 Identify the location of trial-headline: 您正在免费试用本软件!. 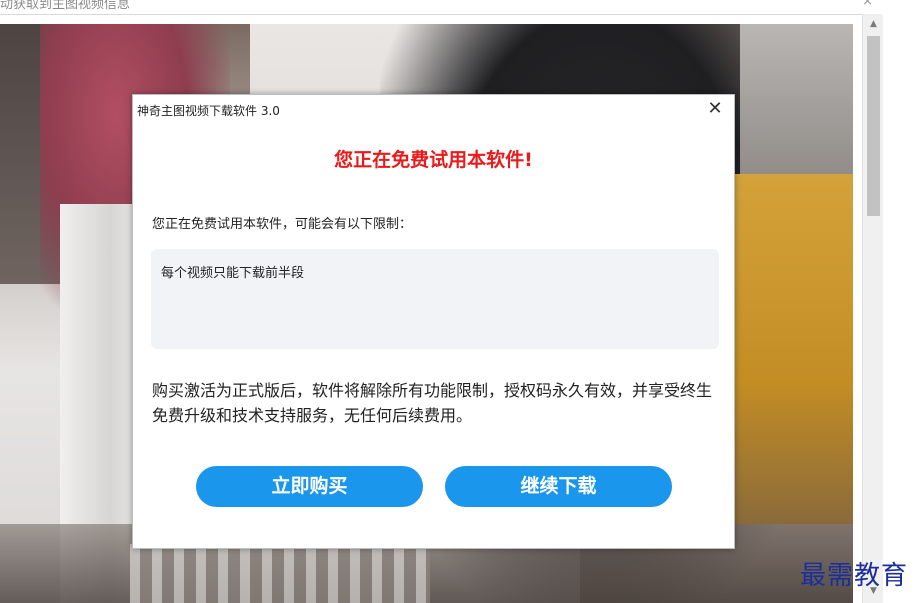
(433, 160).